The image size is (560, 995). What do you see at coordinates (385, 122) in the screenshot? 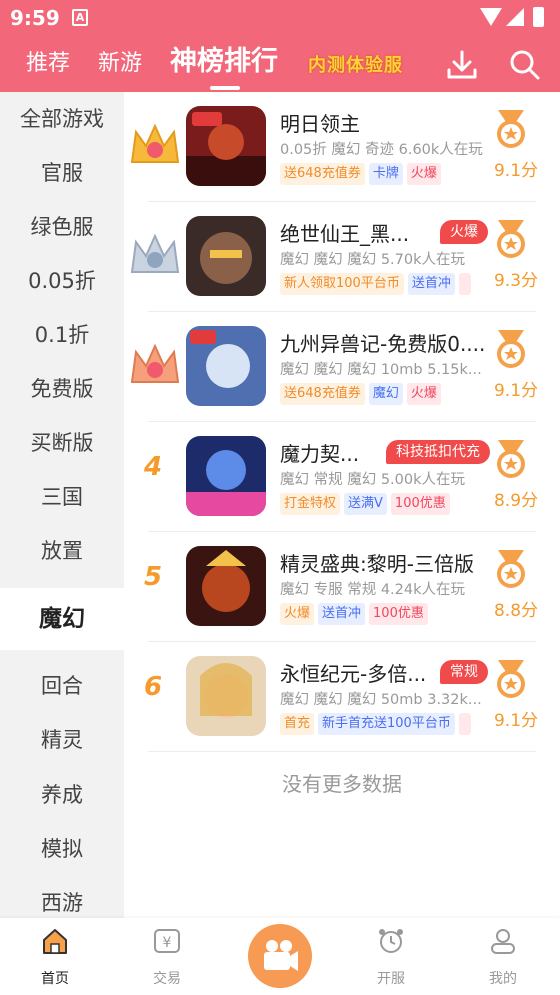
I see `game-name: 明日领主` at bounding box center [385, 122].